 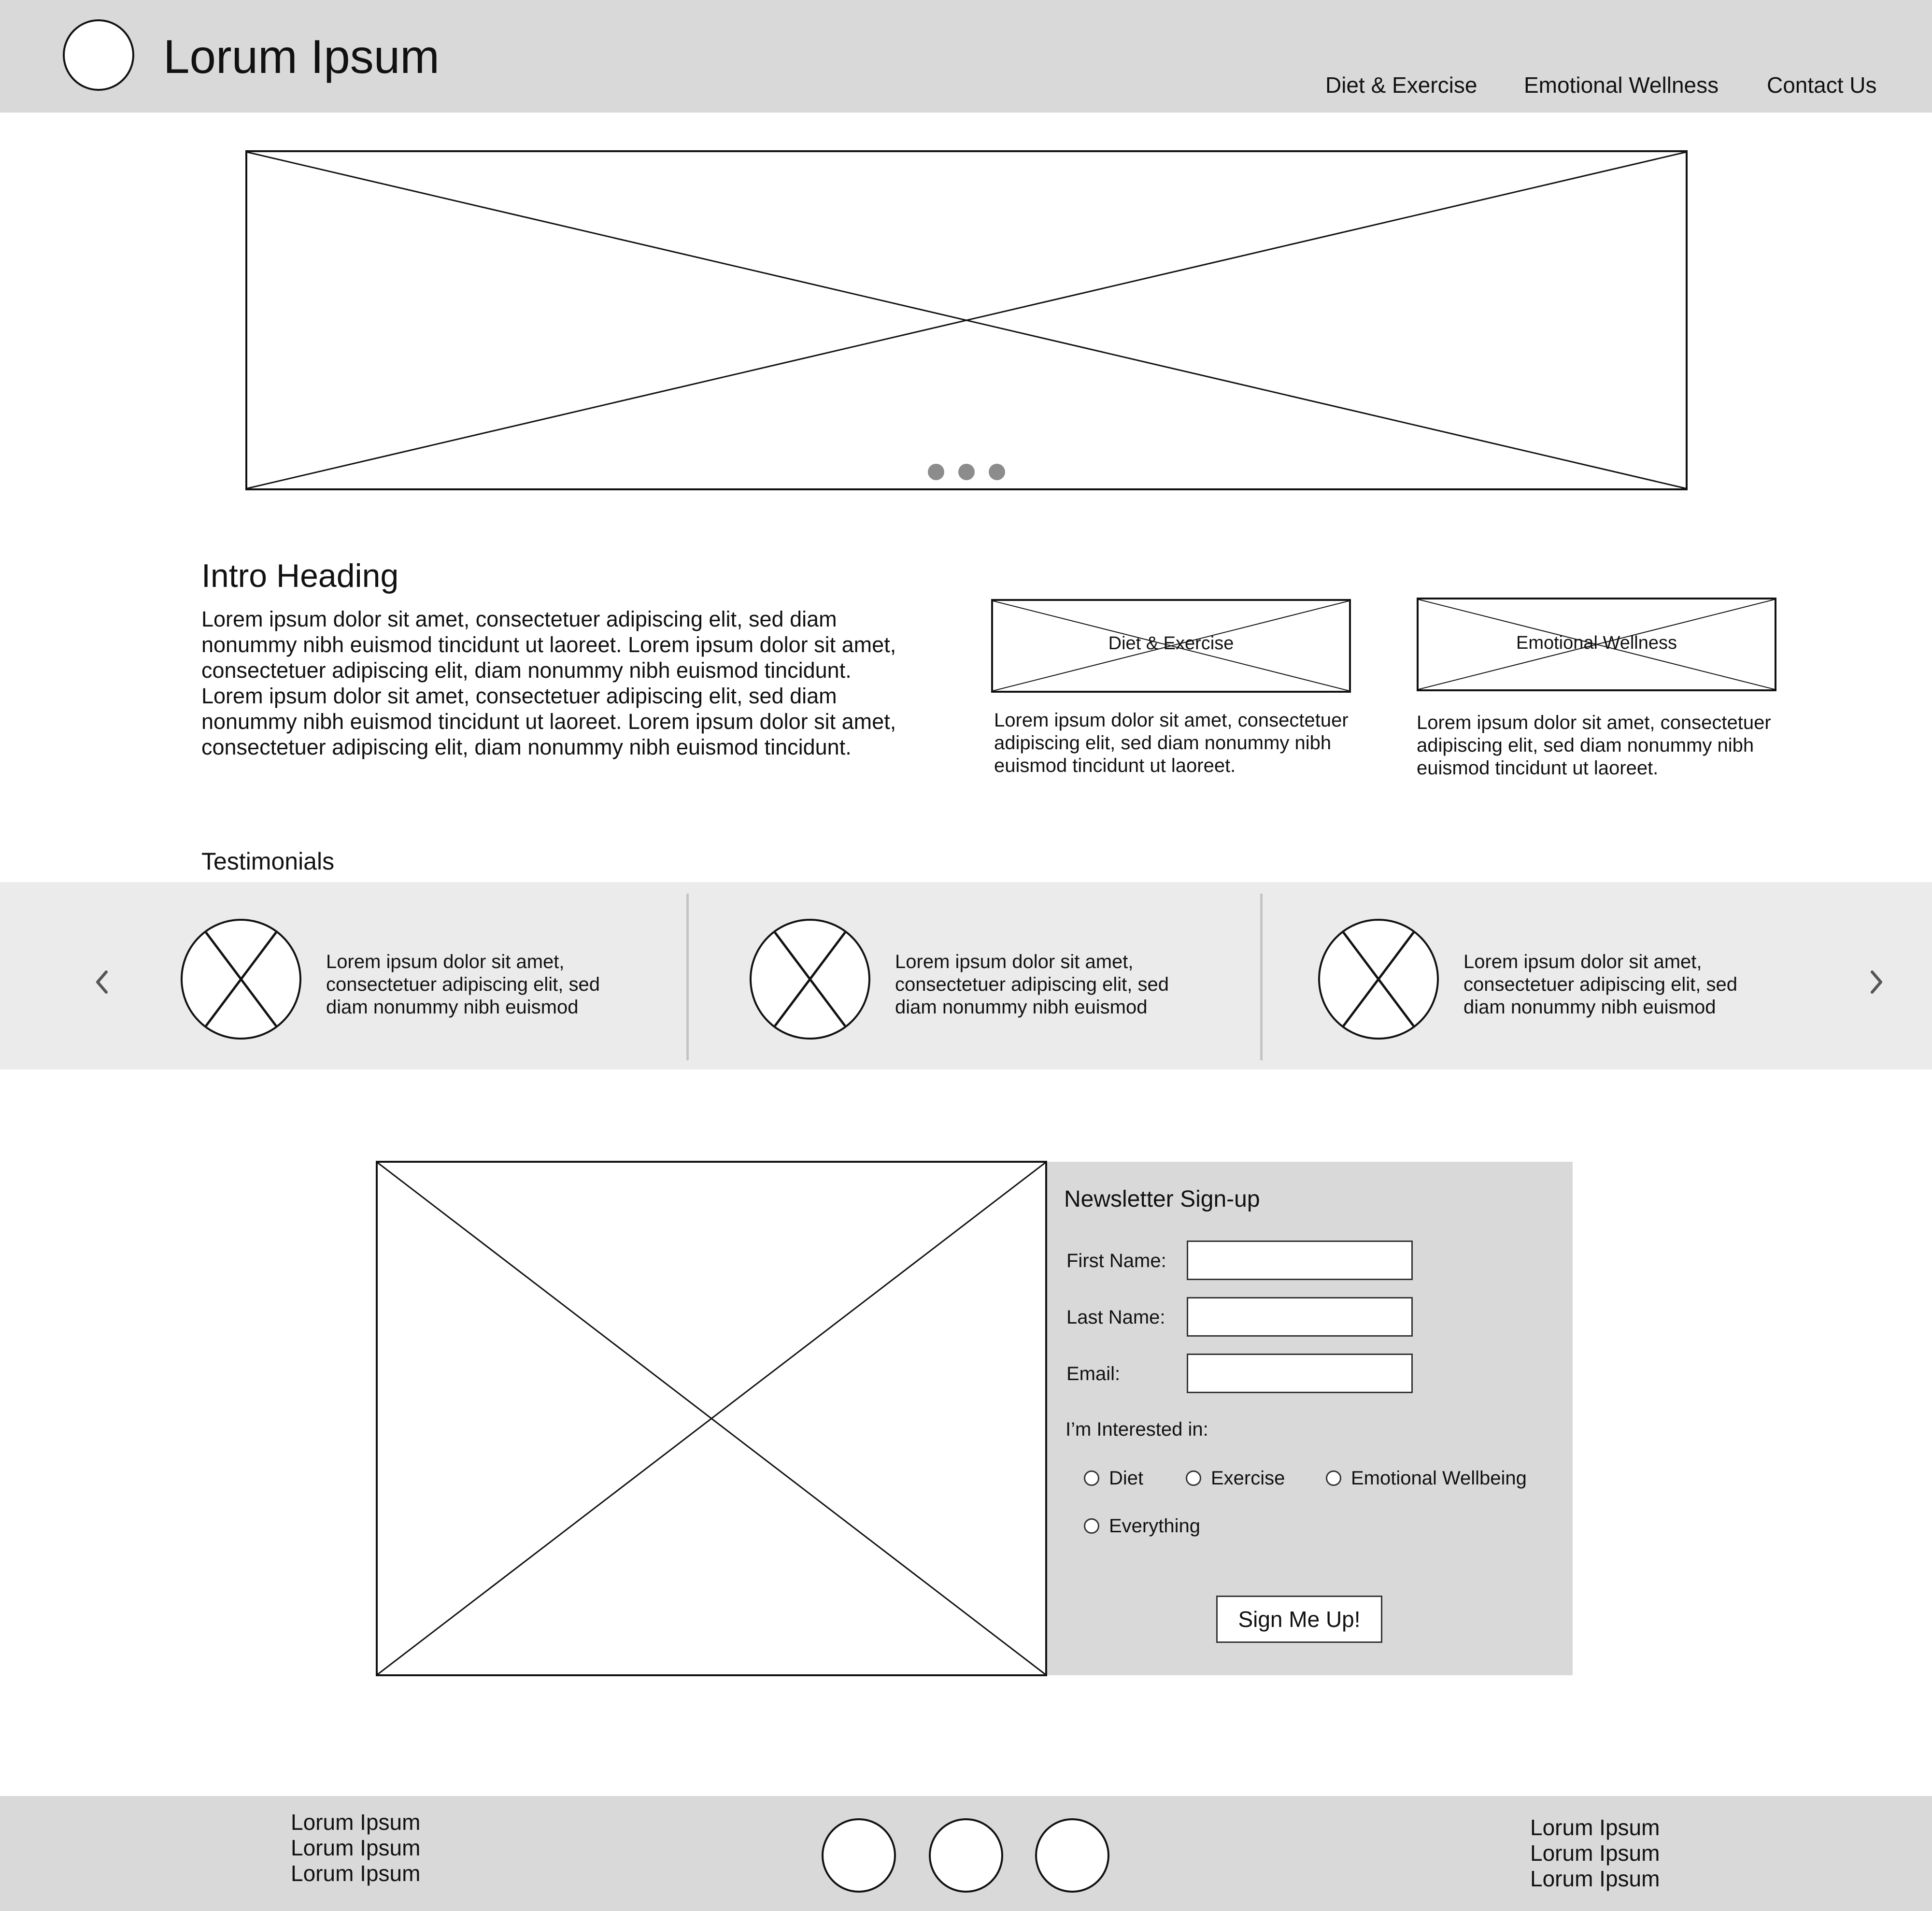 What do you see at coordinates (1136, 1429) in the screenshot?
I see `interest-label: I’m Interested in:` at bounding box center [1136, 1429].